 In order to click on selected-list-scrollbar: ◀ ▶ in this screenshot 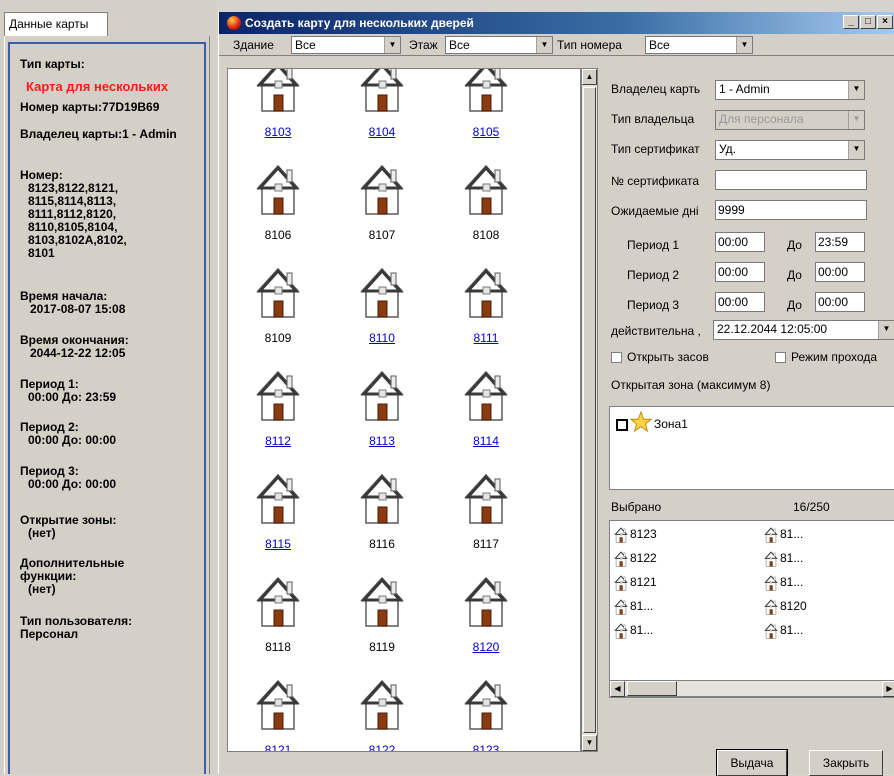, I will do `click(751, 688)`.